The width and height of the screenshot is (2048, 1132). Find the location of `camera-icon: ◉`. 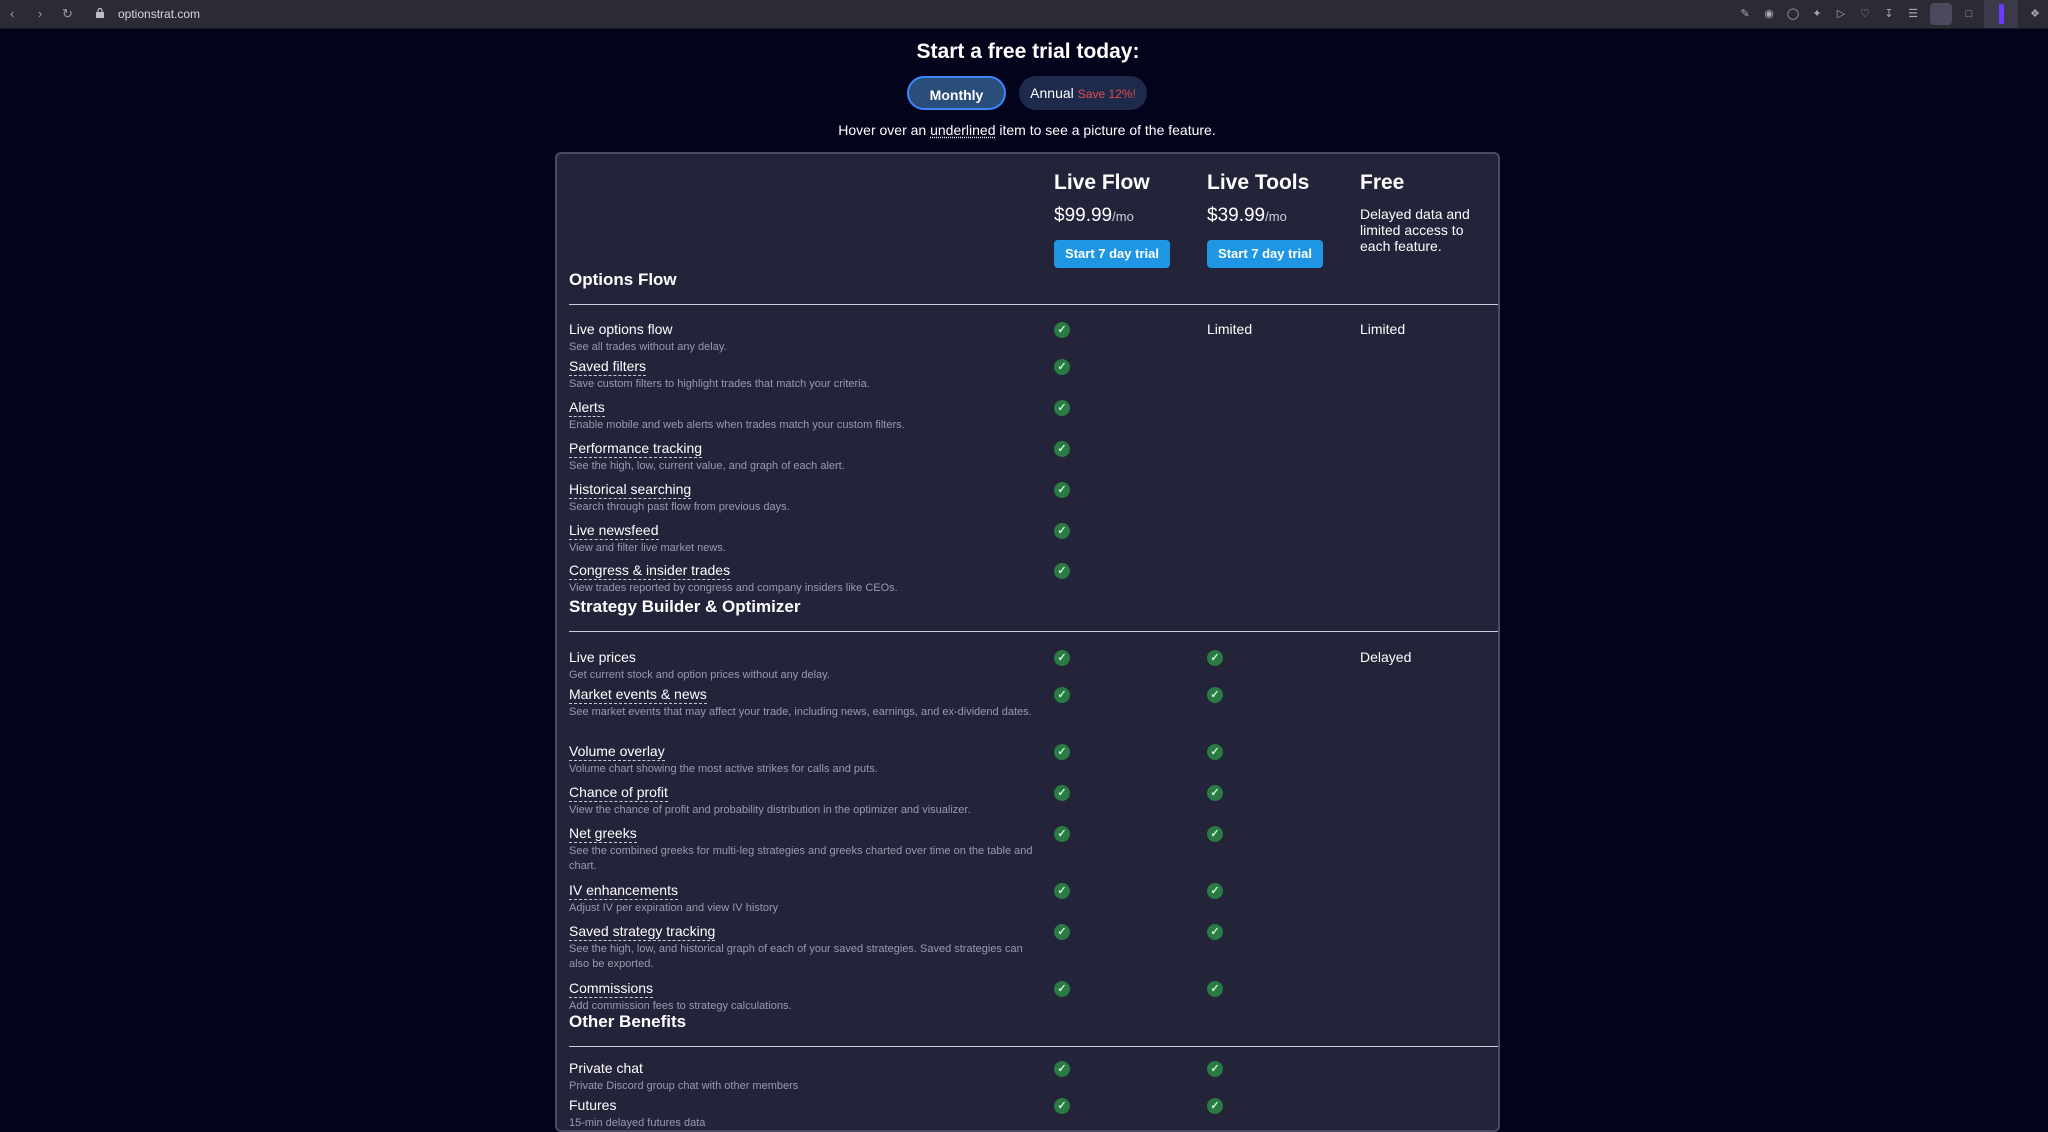

camera-icon: ◉ is located at coordinates (1769, 14).